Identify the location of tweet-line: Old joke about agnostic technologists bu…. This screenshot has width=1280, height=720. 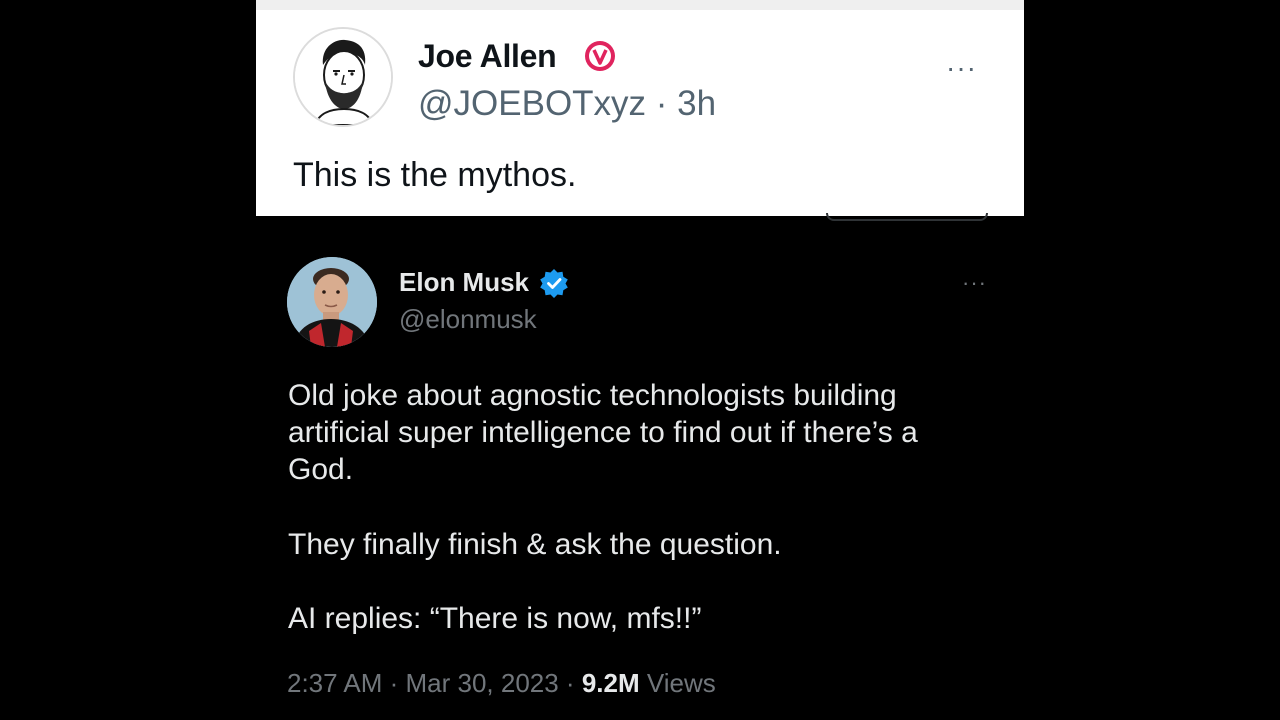
(592, 395).